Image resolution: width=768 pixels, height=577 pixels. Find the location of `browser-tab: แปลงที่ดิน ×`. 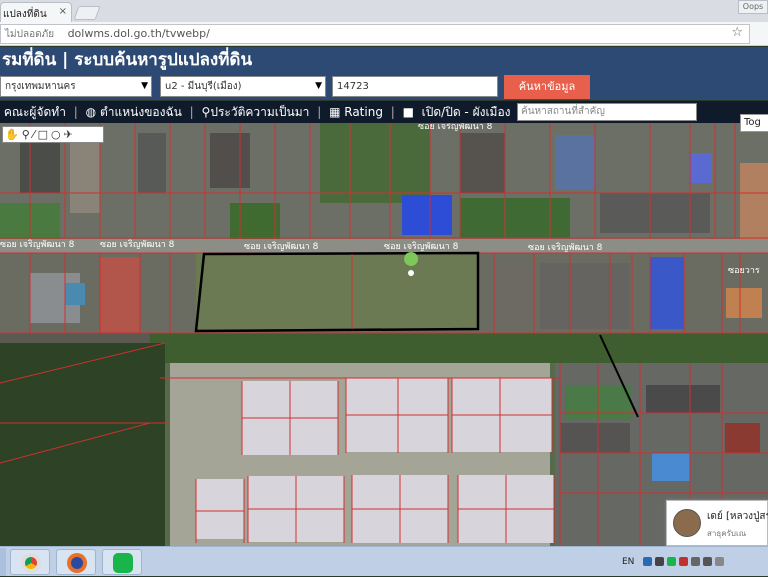

browser-tab: แปลงที่ดิน × is located at coordinates (36, 12).